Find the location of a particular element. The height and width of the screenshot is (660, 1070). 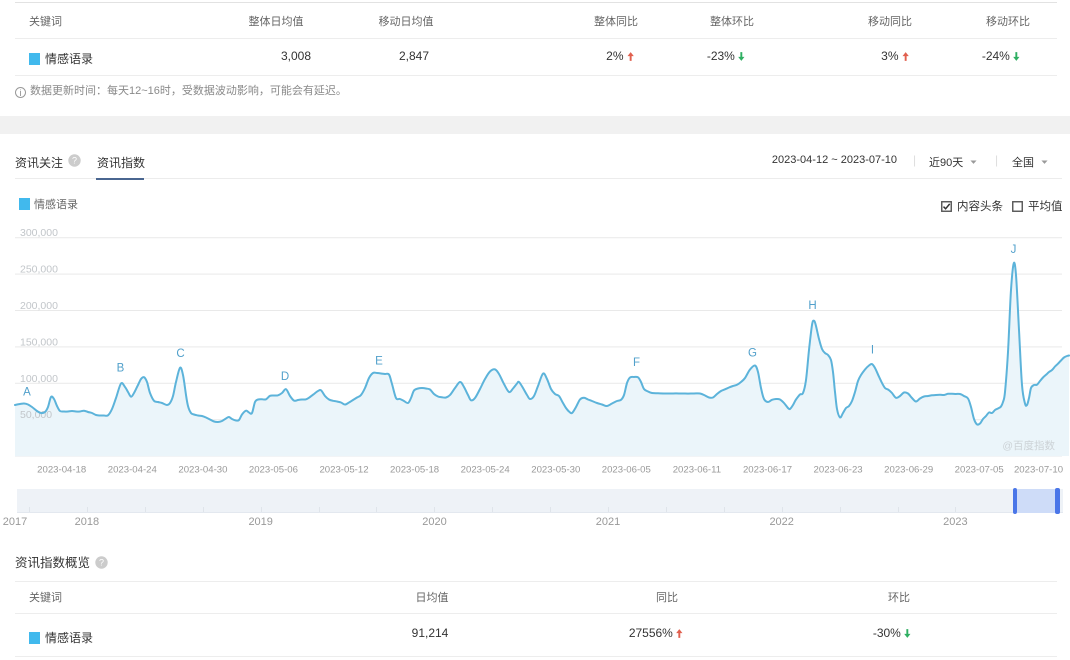

svg-text: 300,000 is located at coordinates (39, 233).